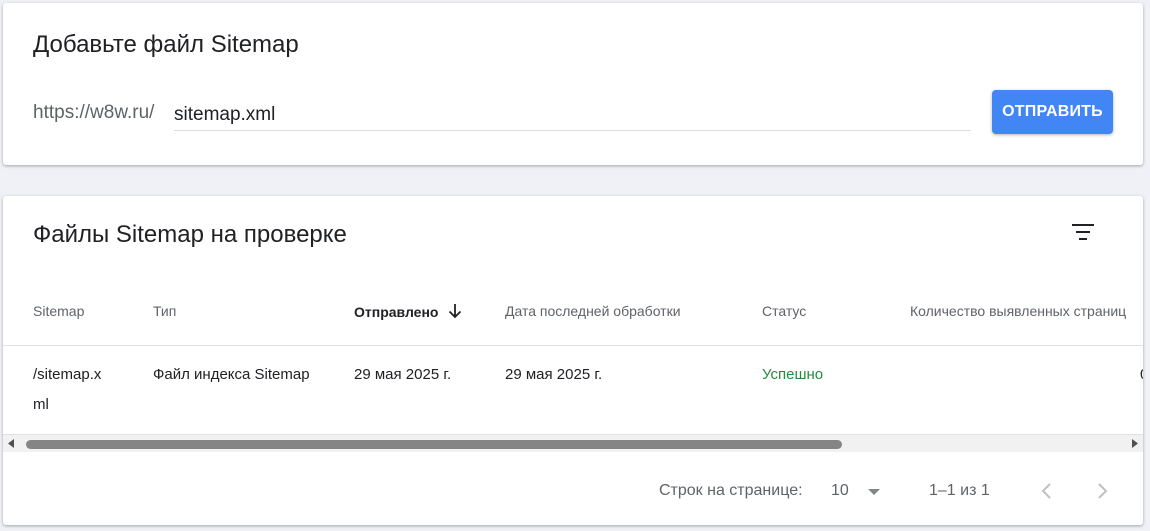 This screenshot has width=1150, height=531. What do you see at coordinates (554, 374) in the screenshot?
I see `cell-last-read: 29 мая 2025 г.` at bounding box center [554, 374].